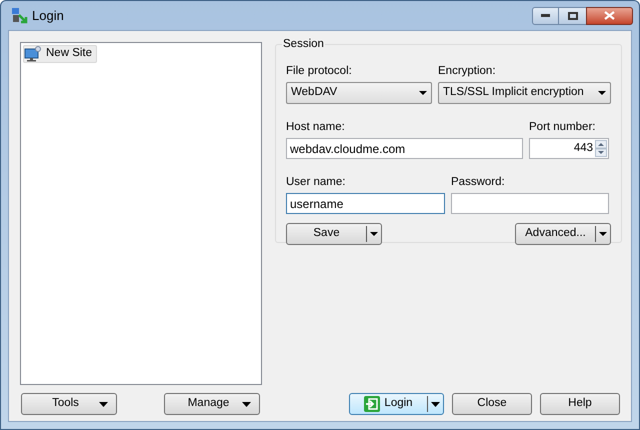 The image size is (640, 430). What do you see at coordinates (314, 92) in the screenshot?
I see `dropdown-value: WebDAV` at bounding box center [314, 92].